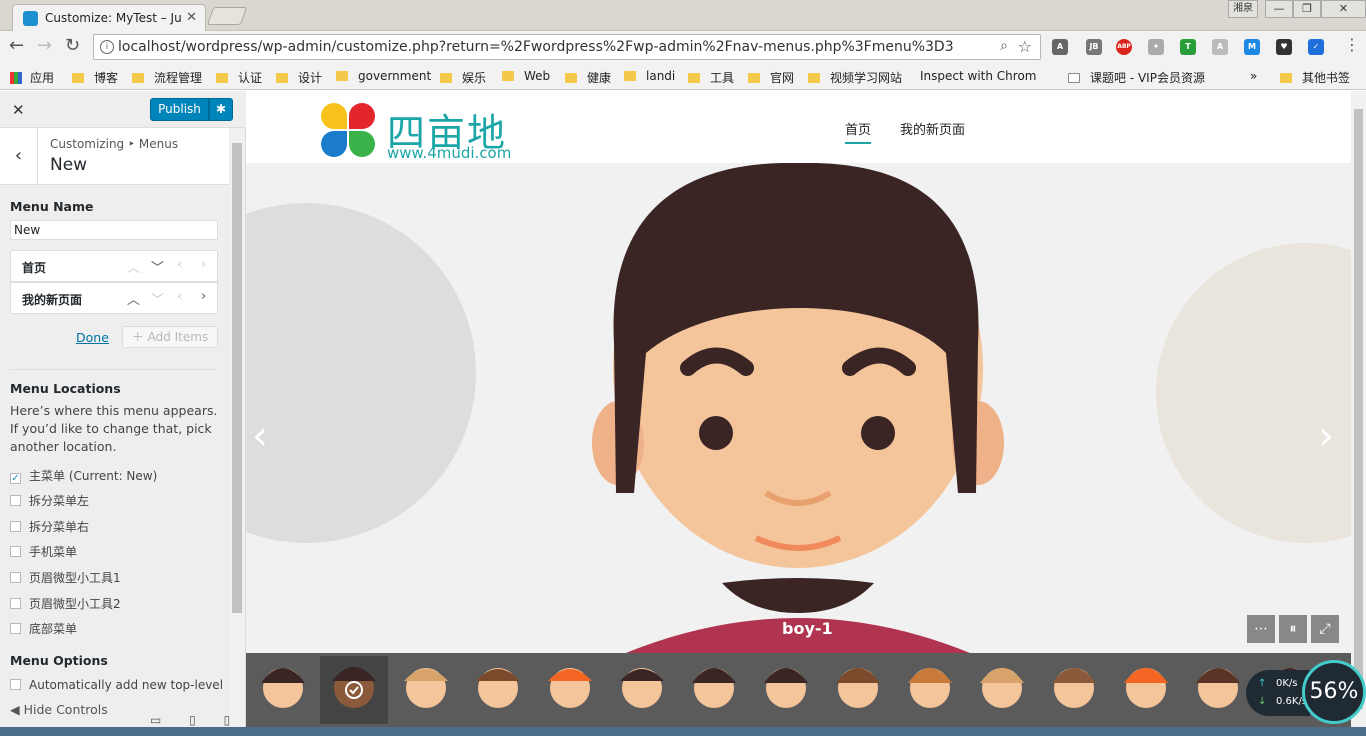 The height and width of the screenshot is (736, 1366). Describe the element at coordinates (114, 298) in the screenshot. I see `menu-item: 我的新页面 ︿ ﹀ ‹ ›` at that location.